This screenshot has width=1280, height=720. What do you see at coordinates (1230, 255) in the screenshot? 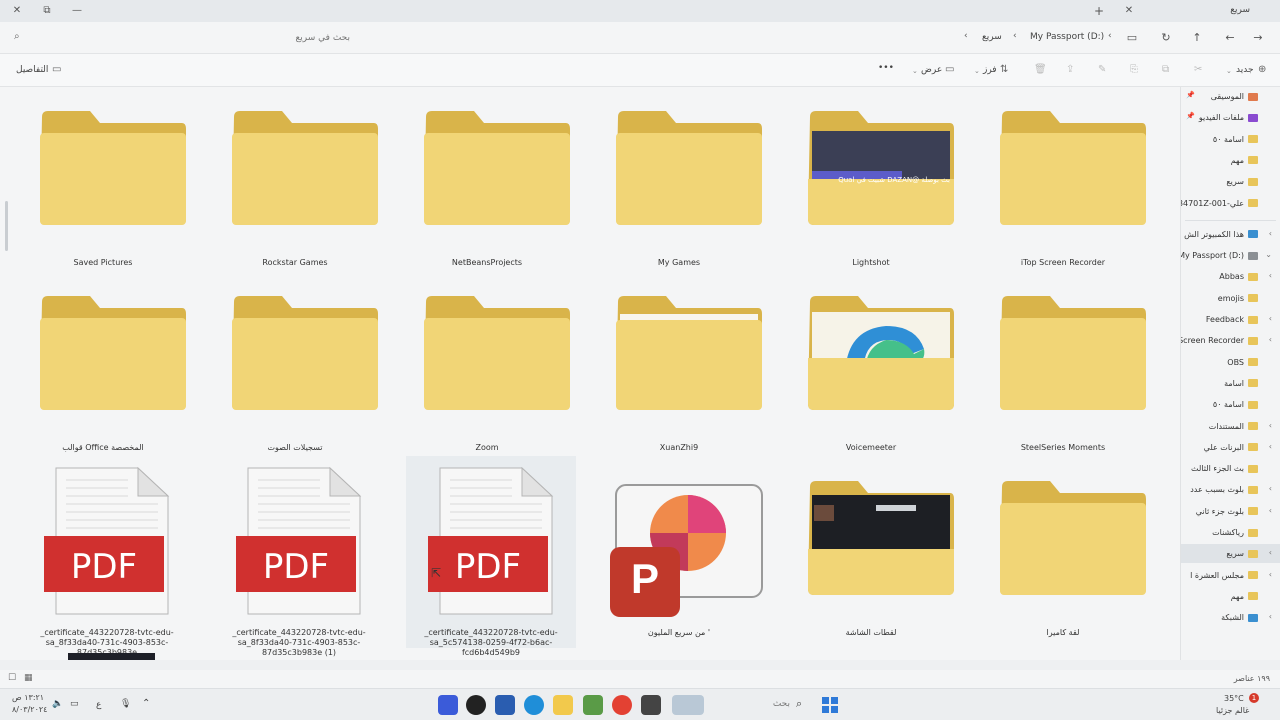
I see `sidebar-item-drive: ⌄ My Passport (D:)` at bounding box center [1230, 255].